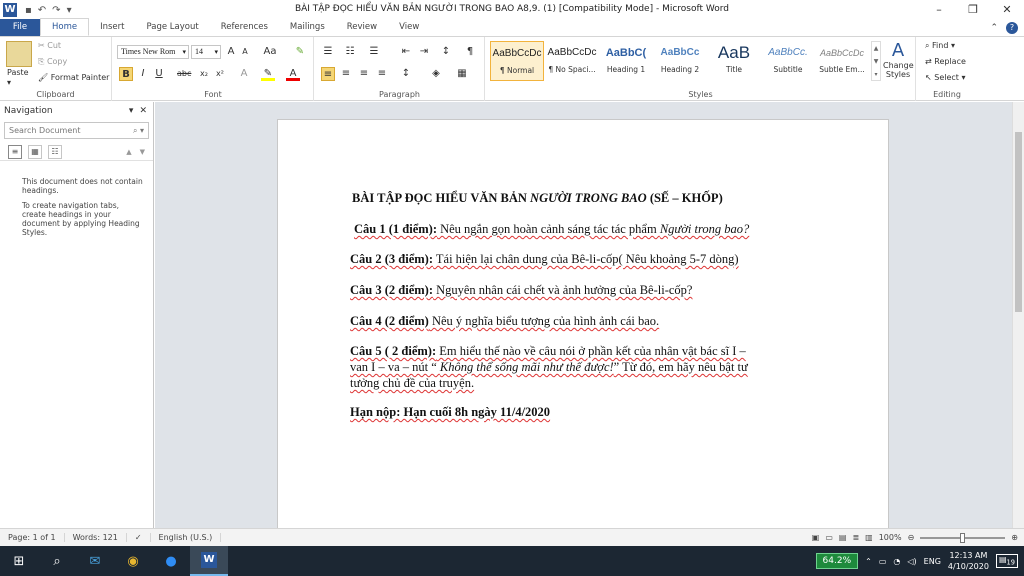 The image size is (1024, 576). What do you see at coordinates (829, 537) in the screenshot?
I see `full-screen-icon: ▭` at bounding box center [829, 537].